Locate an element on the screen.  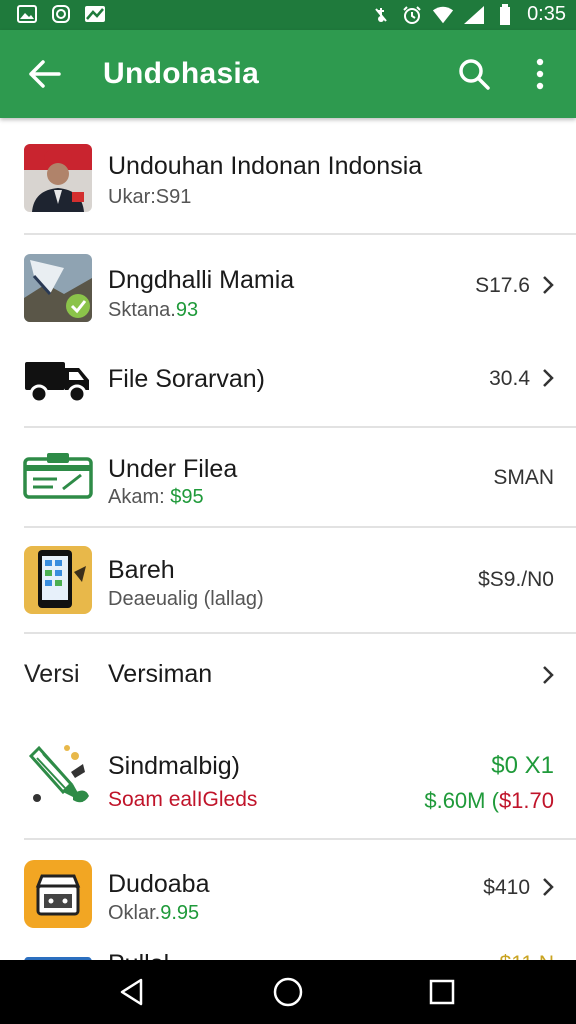
item-title: Dngdhalli Mamia is located at coordinates (201, 280).